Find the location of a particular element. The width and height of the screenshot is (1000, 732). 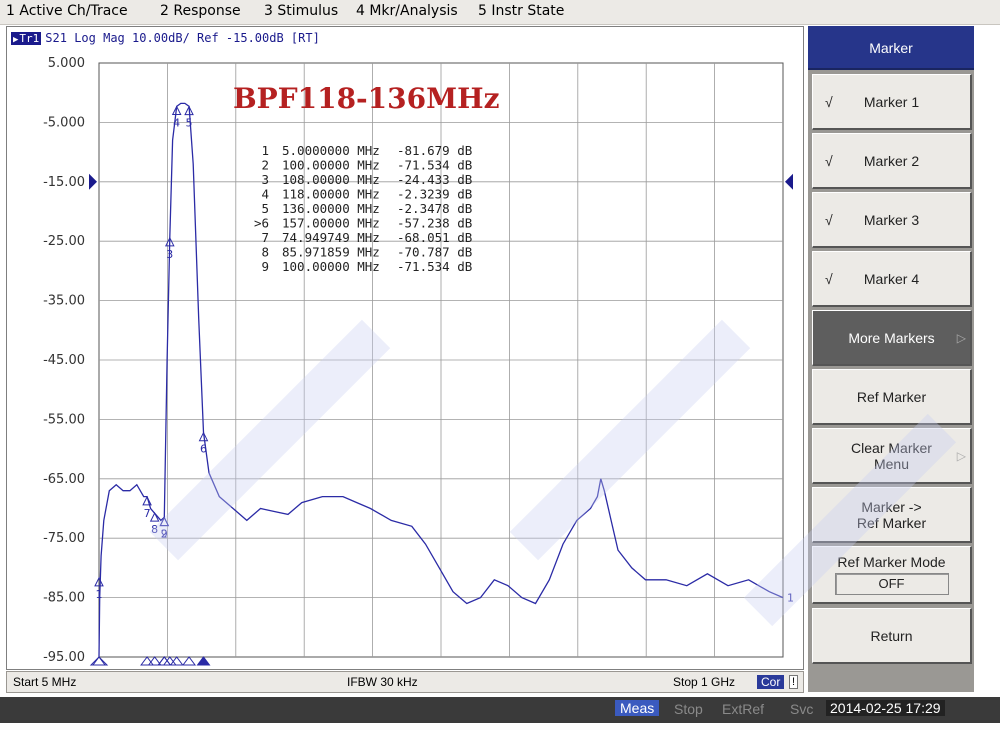

softkey-label: Marker 3 is located at coordinates (891, 219).